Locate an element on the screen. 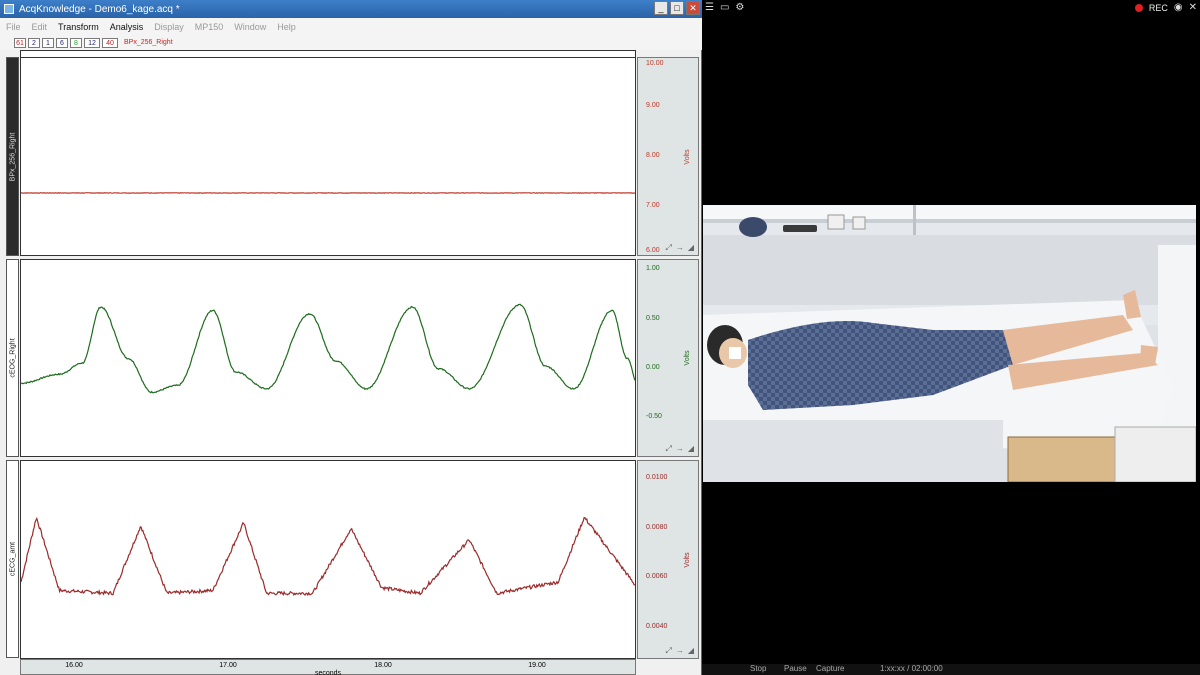 This screenshot has height=675, width=1200. menu-file: File is located at coordinates (13, 27).